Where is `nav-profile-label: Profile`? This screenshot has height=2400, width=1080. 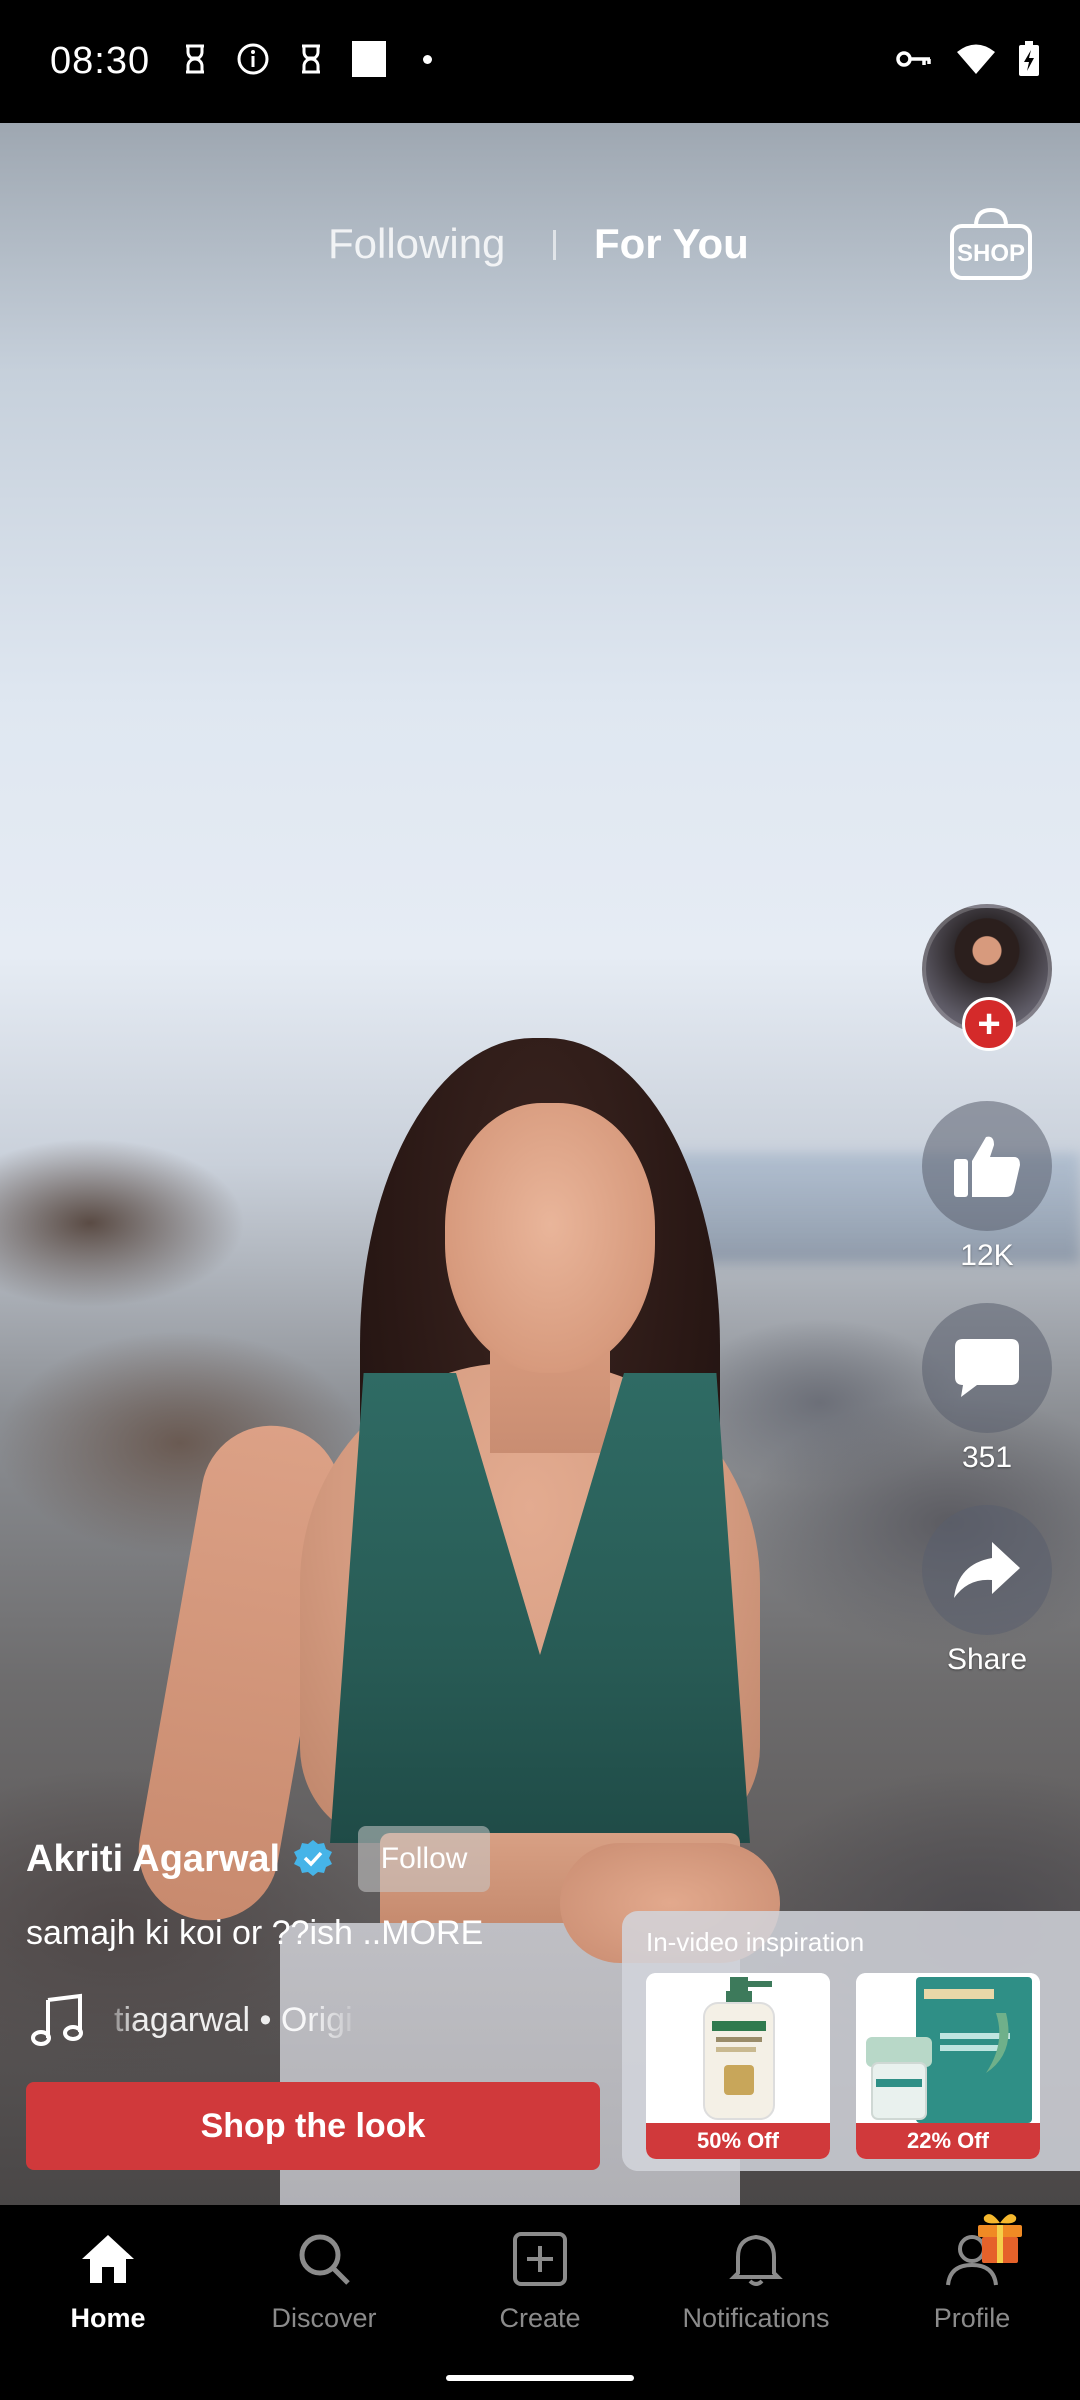
nav-profile-label: Profile is located at coordinates (972, 2318).